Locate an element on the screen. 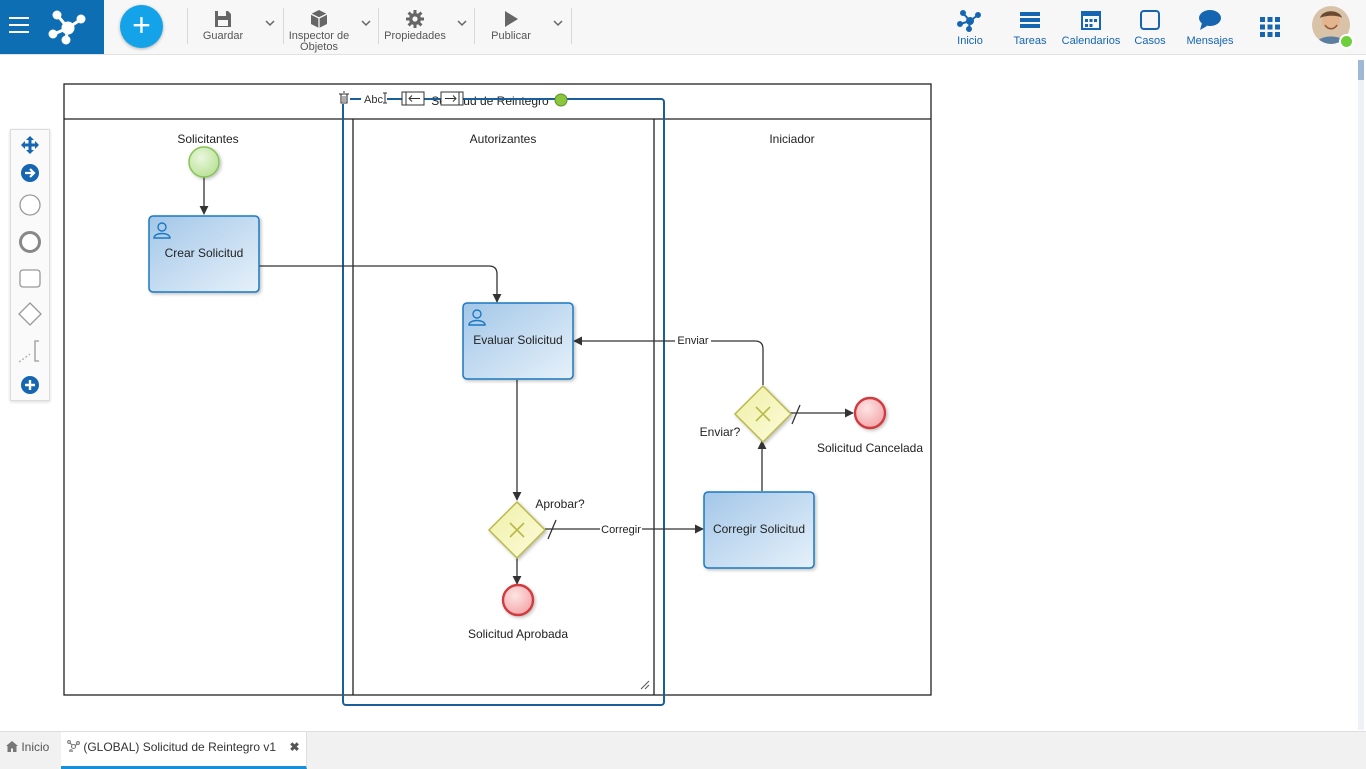 The height and width of the screenshot is (769, 1366). task-tool is located at coordinates (30, 279).